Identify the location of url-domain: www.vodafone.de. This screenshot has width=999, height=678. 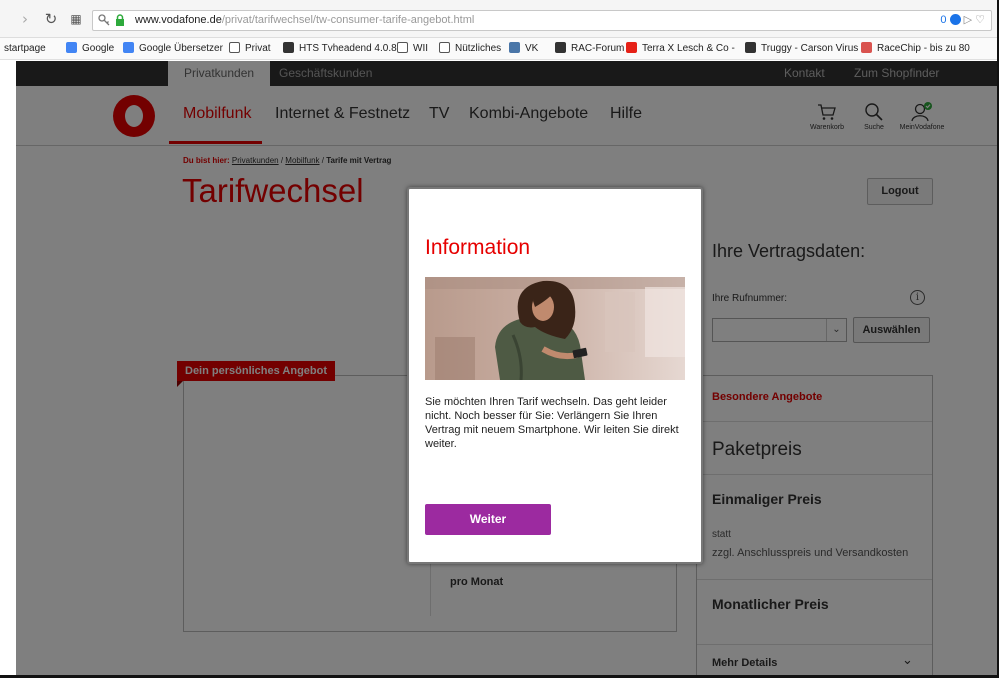
(178, 20).